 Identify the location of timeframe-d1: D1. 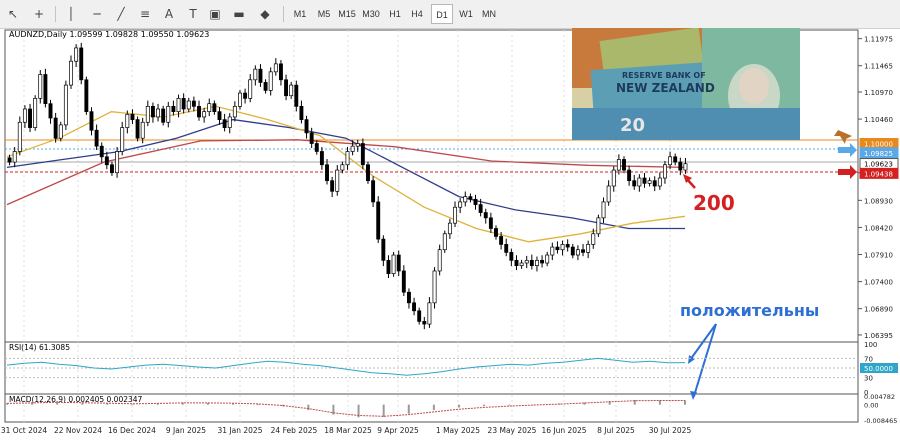
(442, 14).